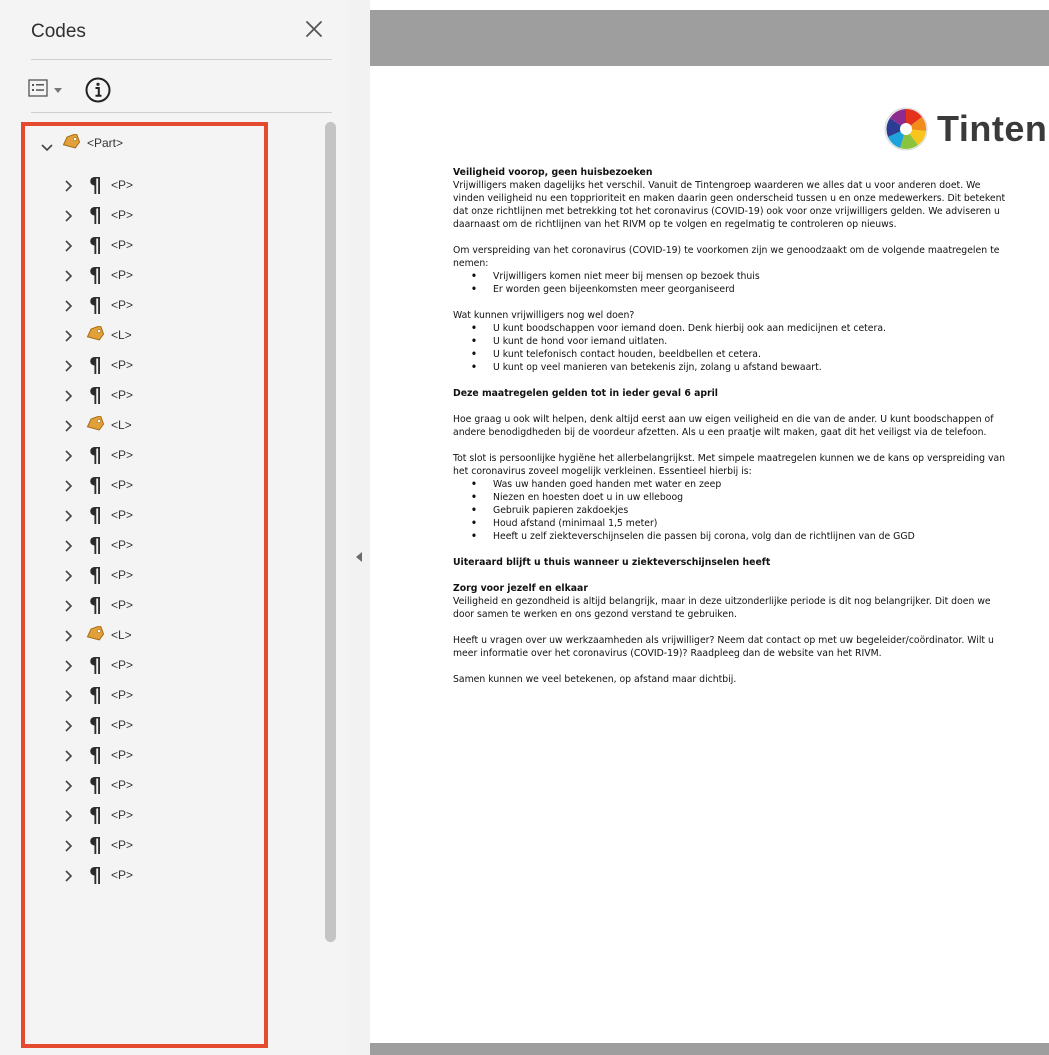  I want to click on bullet-item: U kunt de hond voor iemand uitlaten., so click(742, 341).